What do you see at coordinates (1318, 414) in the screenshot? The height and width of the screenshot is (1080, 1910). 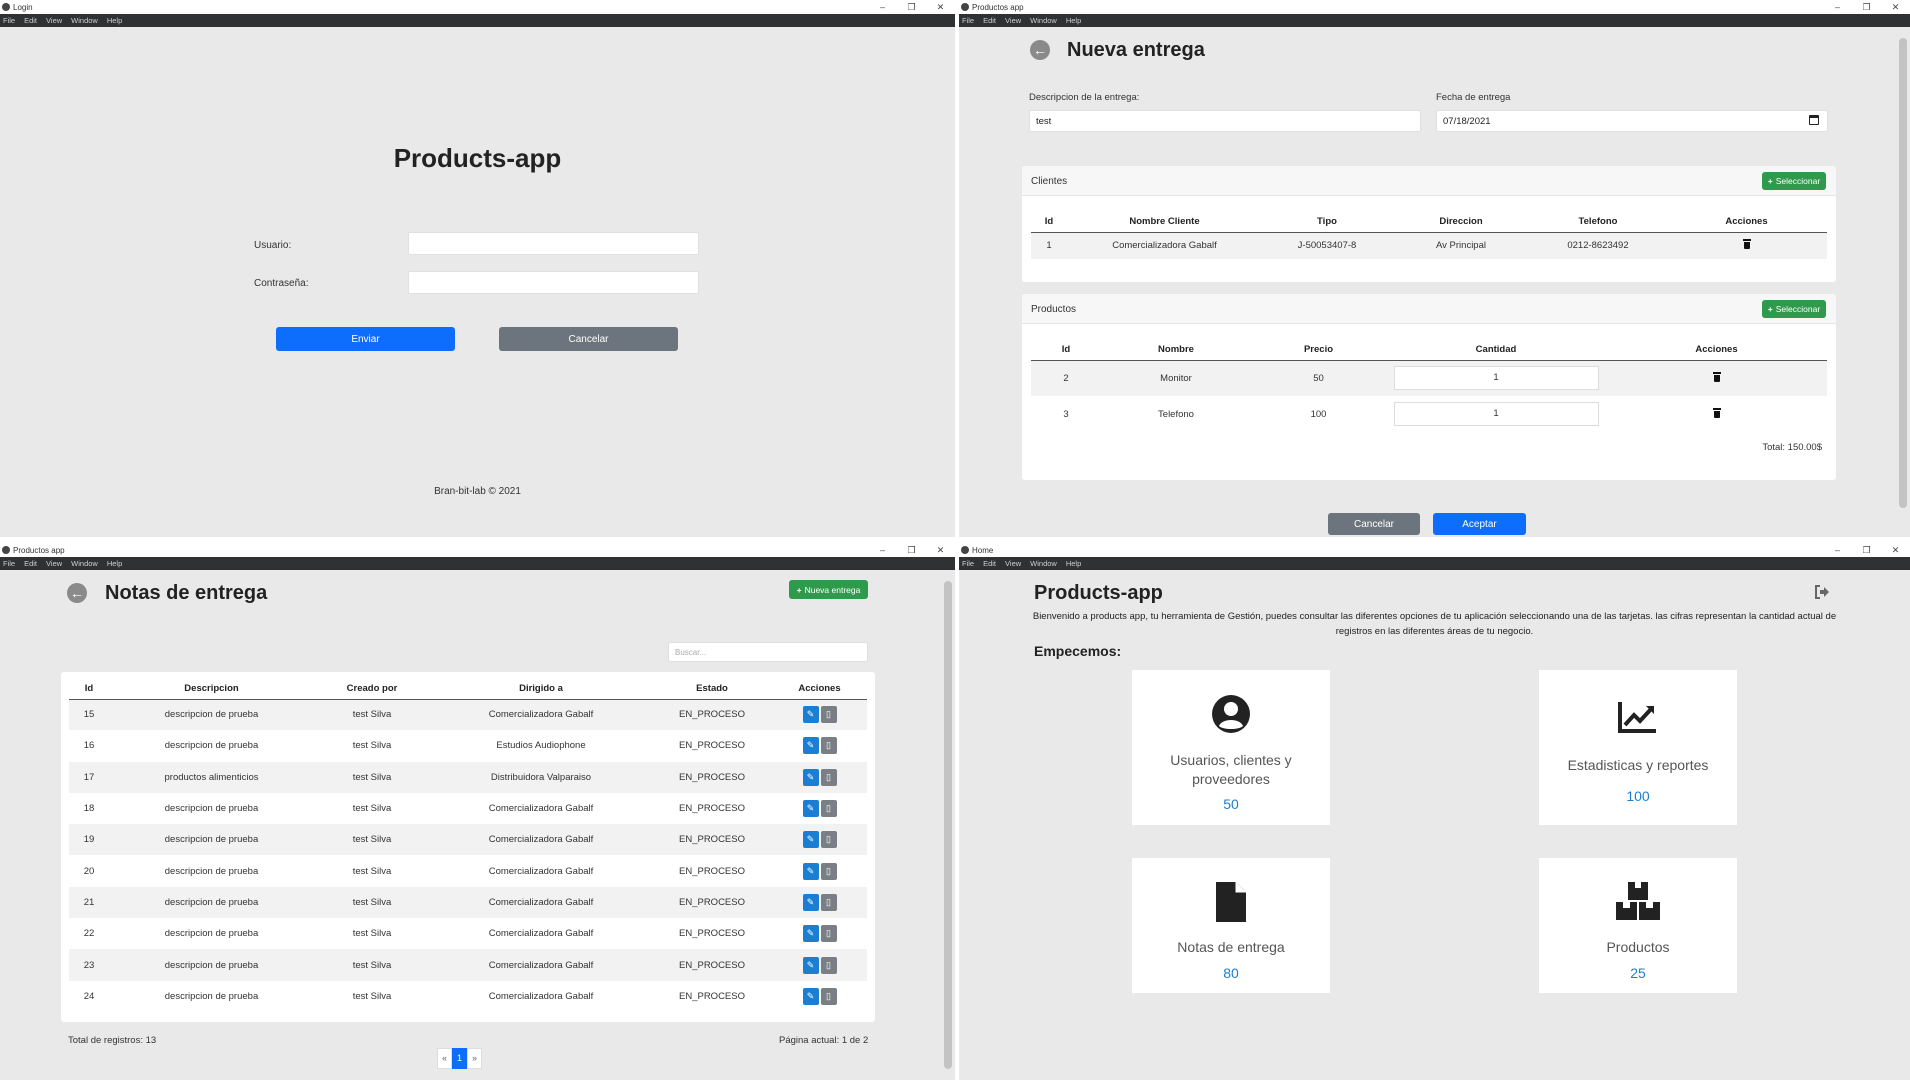 I see `cell: 100` at bounding box center [1318, 414].